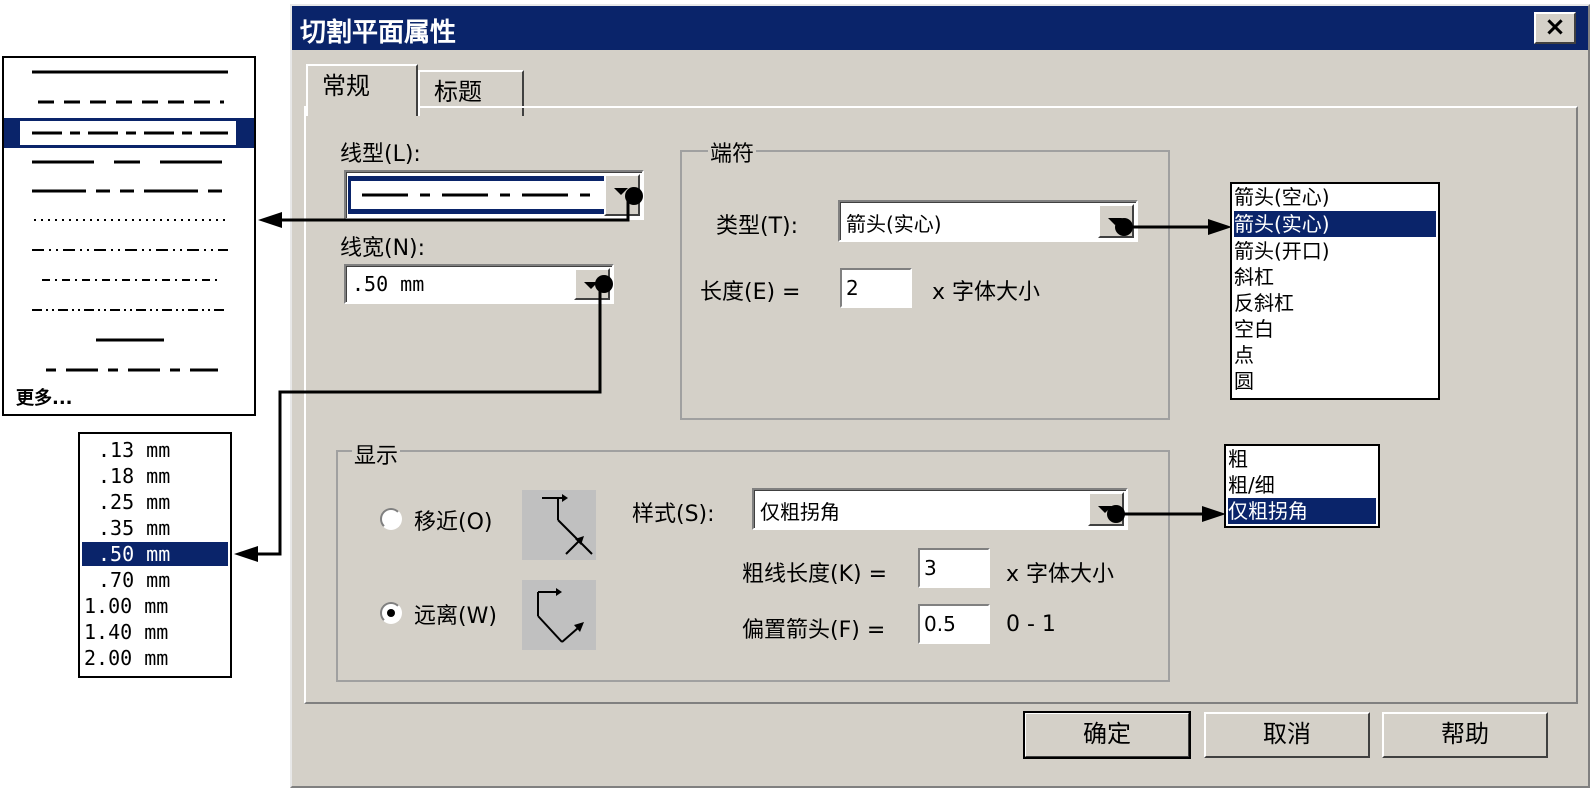 The height and width of the screenshot is (790, 1596). I want to click on tab-general-label: 常规, so click(346, 86).